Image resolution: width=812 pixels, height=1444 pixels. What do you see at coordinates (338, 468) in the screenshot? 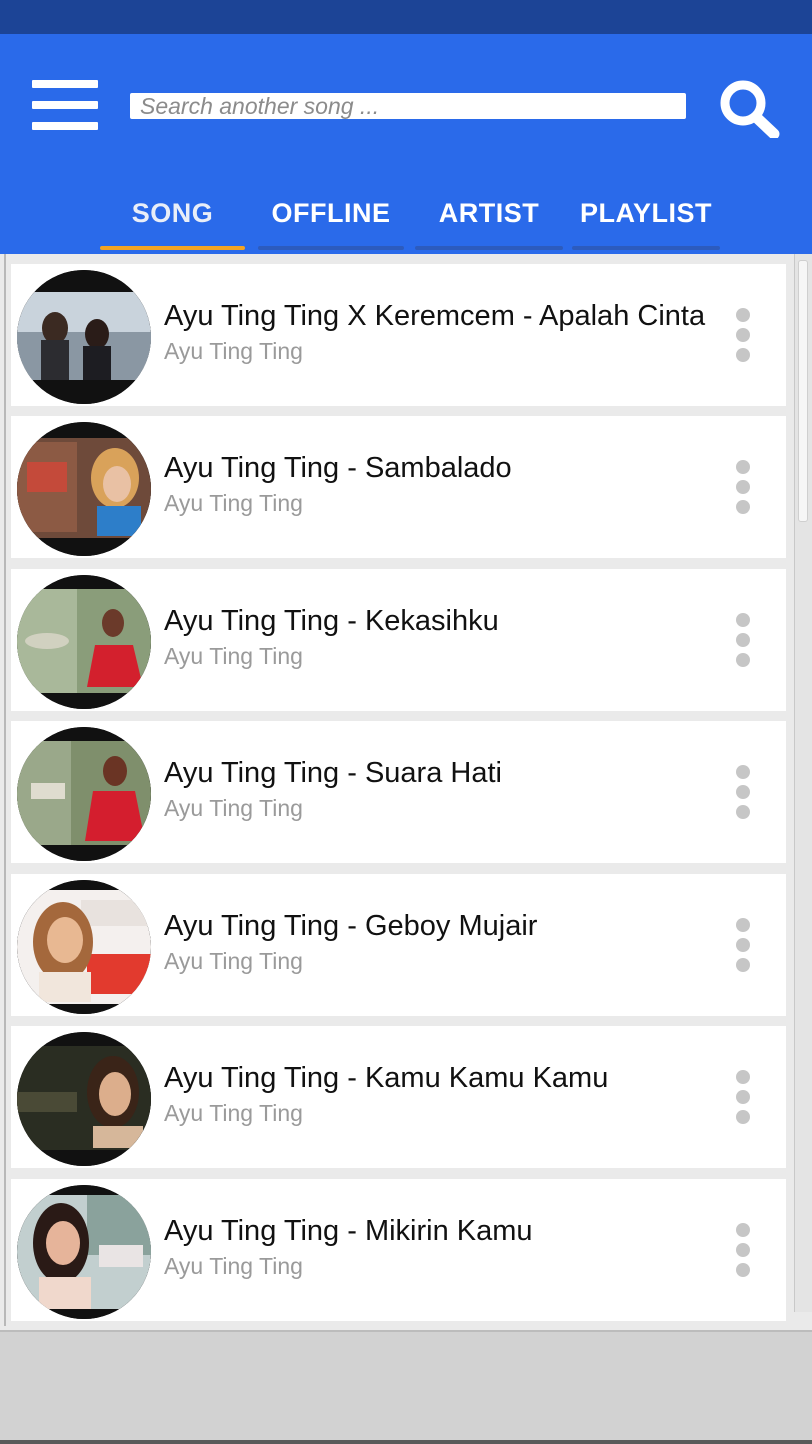
I see `song-title: Ayu Ting Ting - Sambalado` at bounding box center [338, 468].